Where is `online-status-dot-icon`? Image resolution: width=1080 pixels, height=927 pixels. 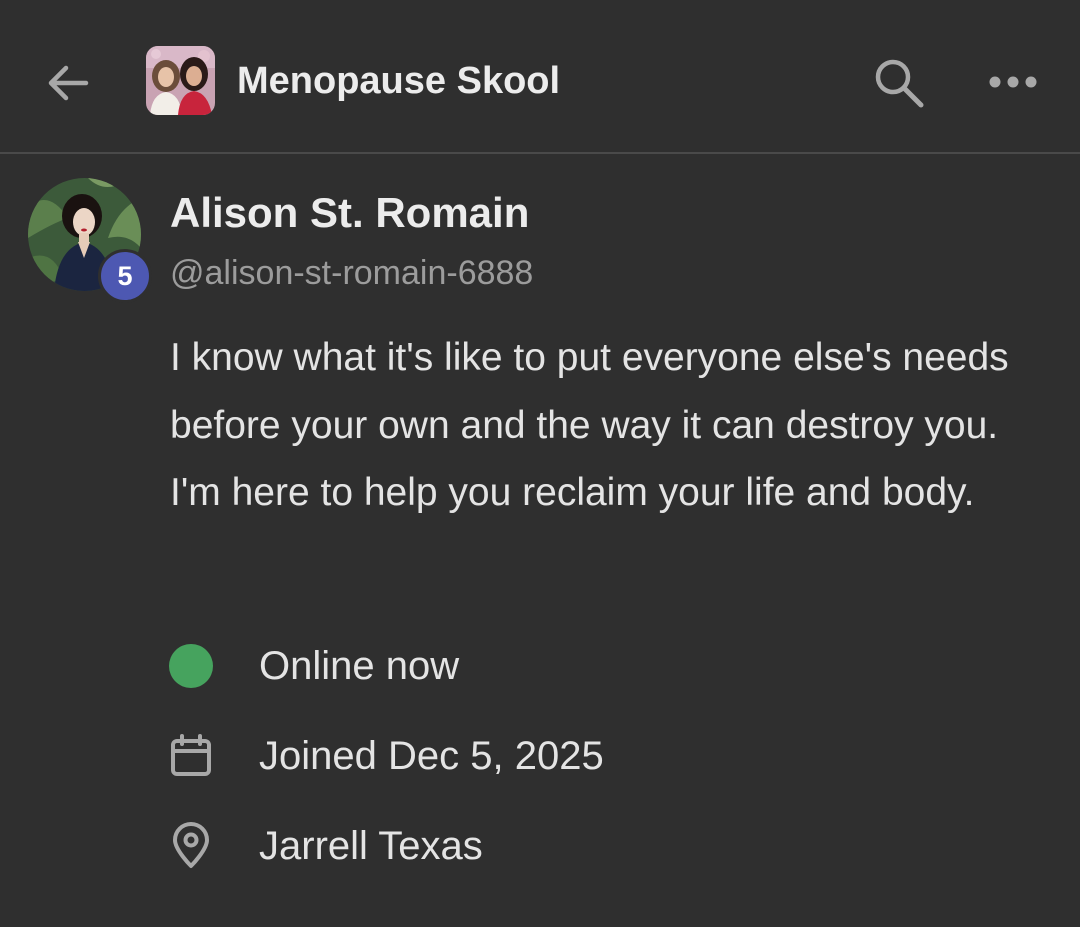
online-status-dot-icon is located at coordinates (191, 666).